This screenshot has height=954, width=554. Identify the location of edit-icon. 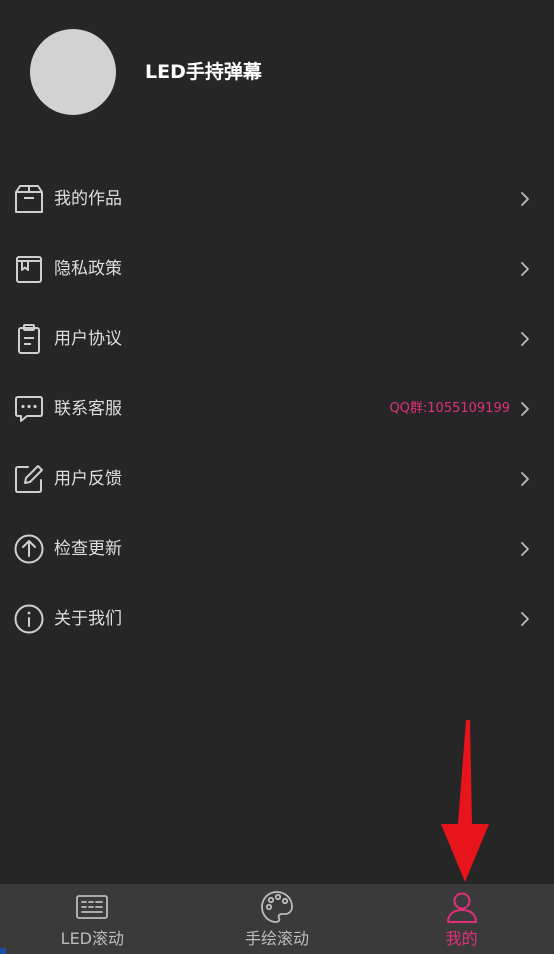
(29, 479).